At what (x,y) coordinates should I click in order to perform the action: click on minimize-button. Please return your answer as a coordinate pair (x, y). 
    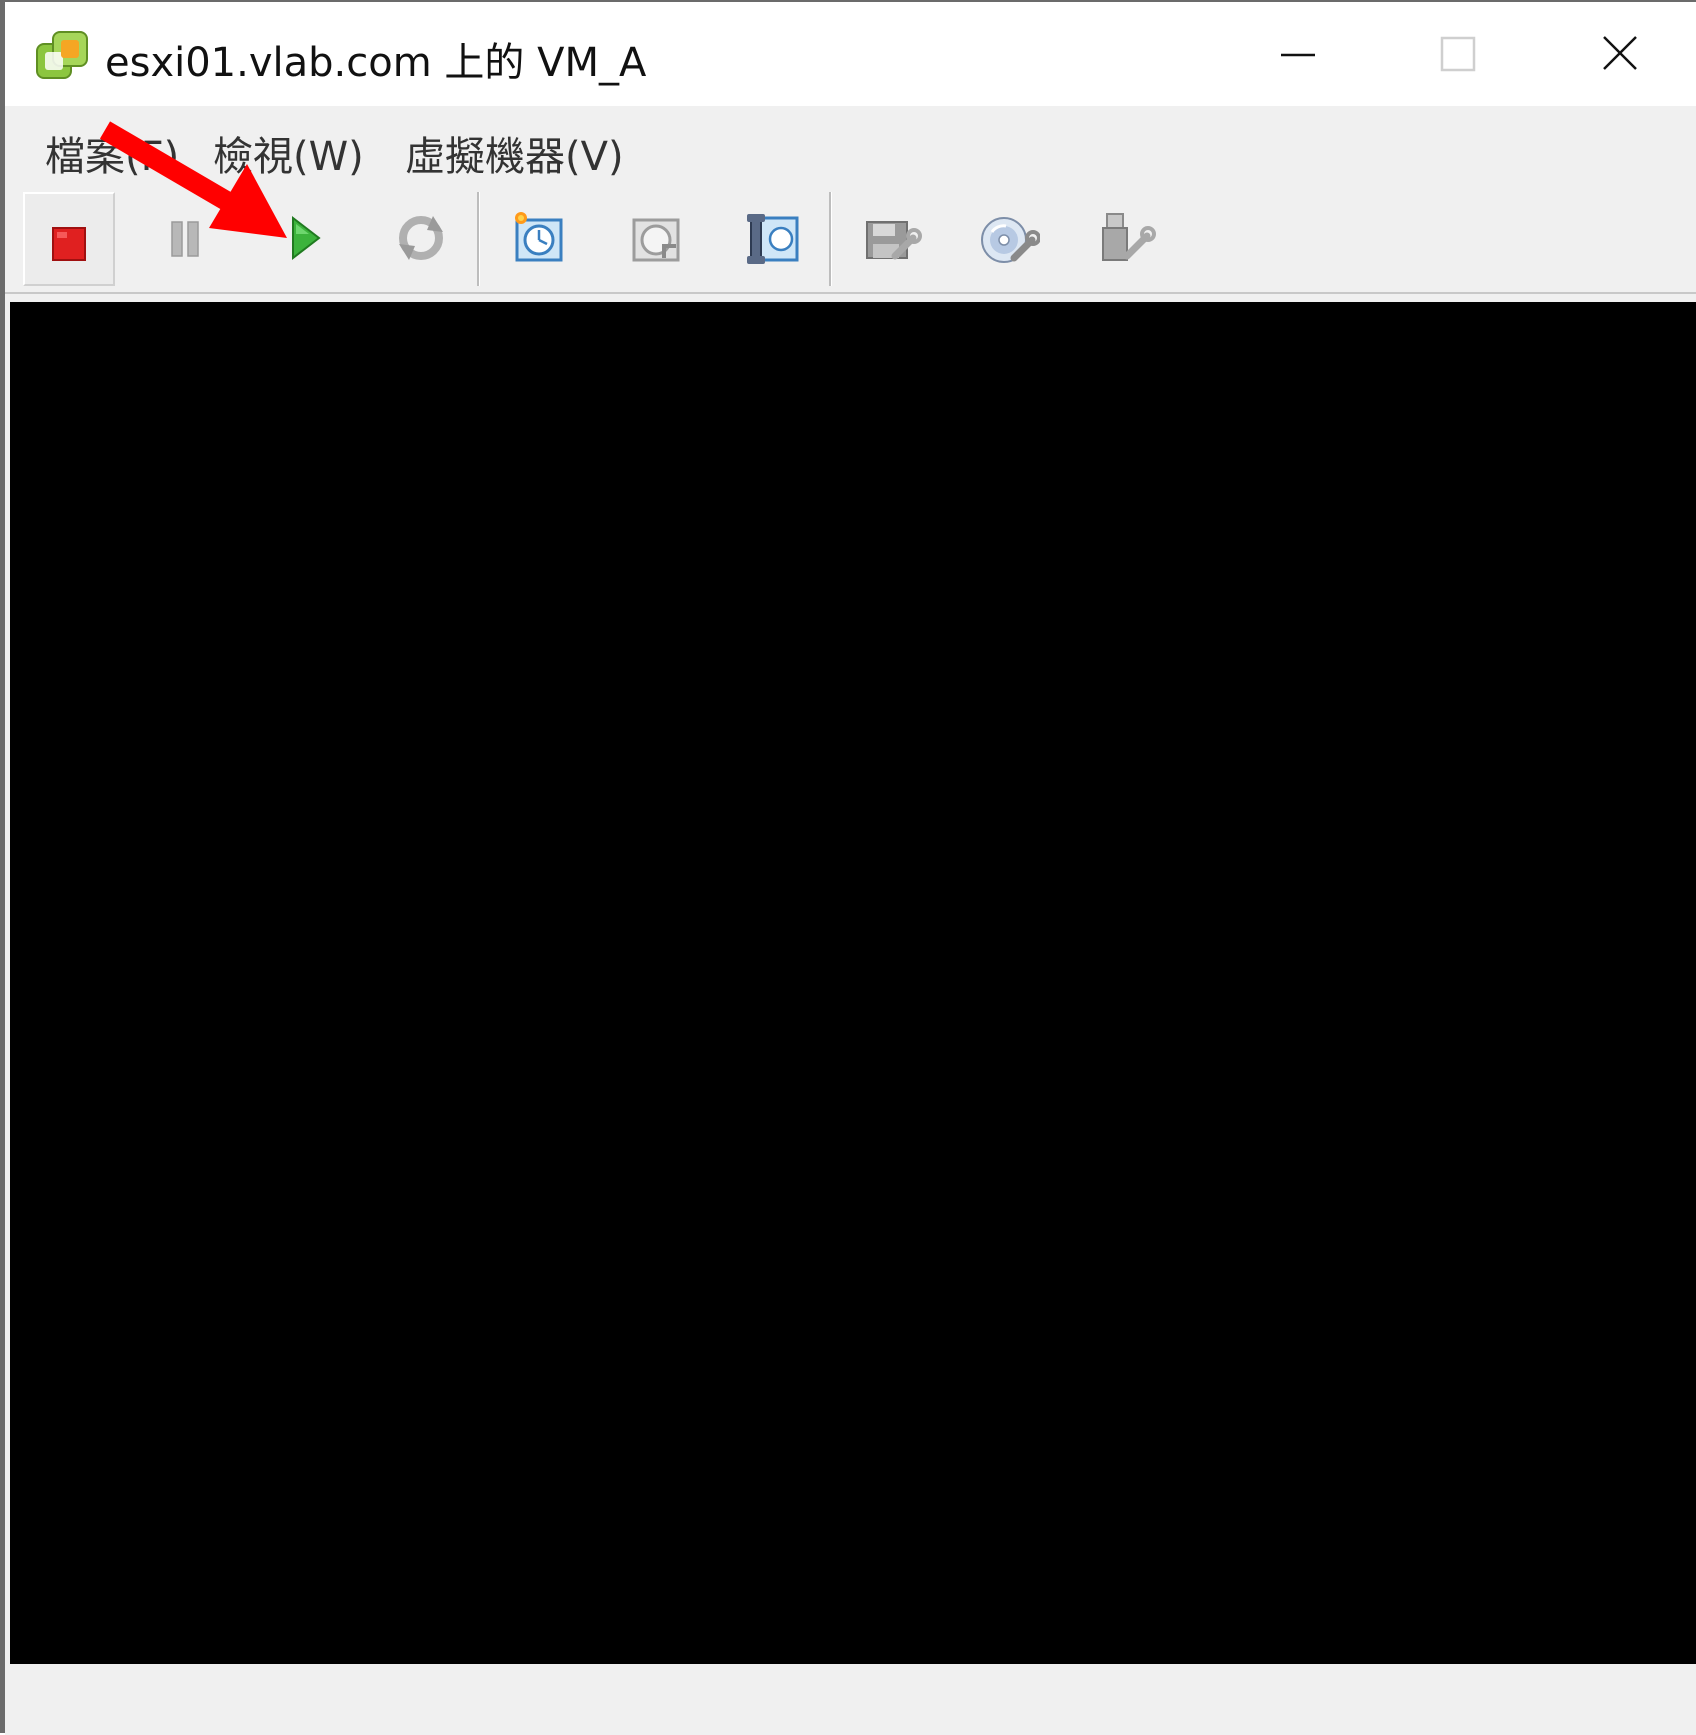
    Looking at the image, I should click on (1298, 54).